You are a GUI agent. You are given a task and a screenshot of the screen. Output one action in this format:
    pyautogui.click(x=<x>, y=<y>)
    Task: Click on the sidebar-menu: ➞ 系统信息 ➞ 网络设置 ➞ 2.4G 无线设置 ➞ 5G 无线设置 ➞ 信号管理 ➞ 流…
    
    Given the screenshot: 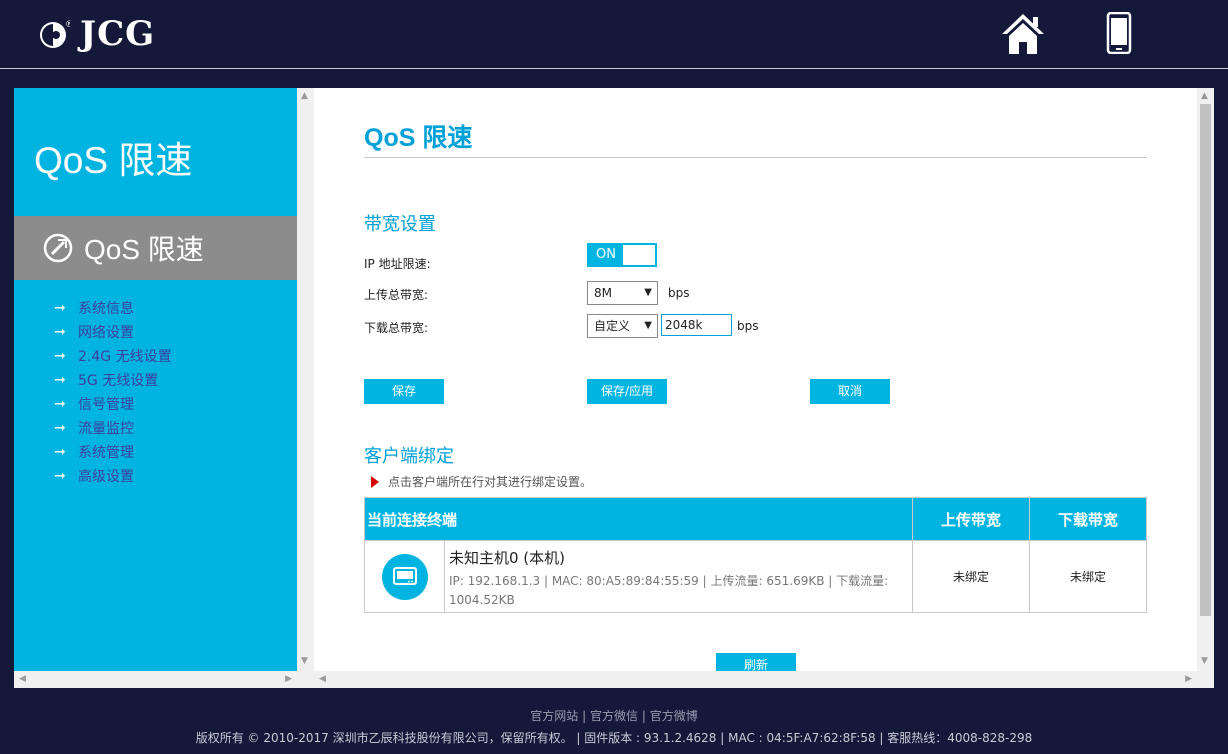 What is the action you would take?
    pyautogui.click(x=113, y=392)
    